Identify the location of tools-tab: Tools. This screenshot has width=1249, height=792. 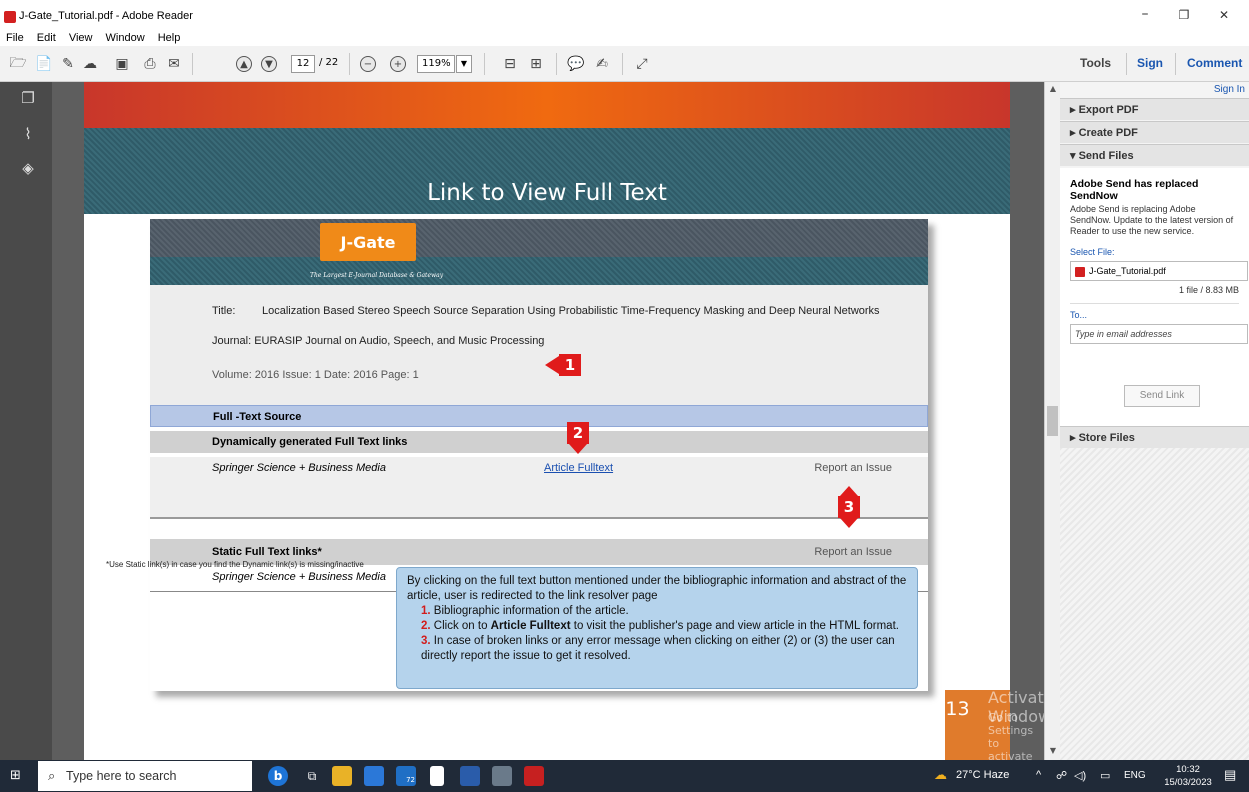
(1095, 63).